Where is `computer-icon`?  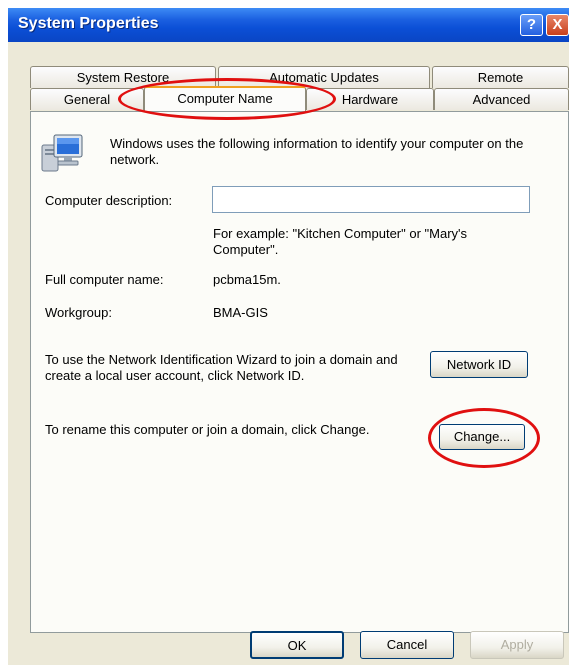 computer-icon is located at coordinates (62, 153).